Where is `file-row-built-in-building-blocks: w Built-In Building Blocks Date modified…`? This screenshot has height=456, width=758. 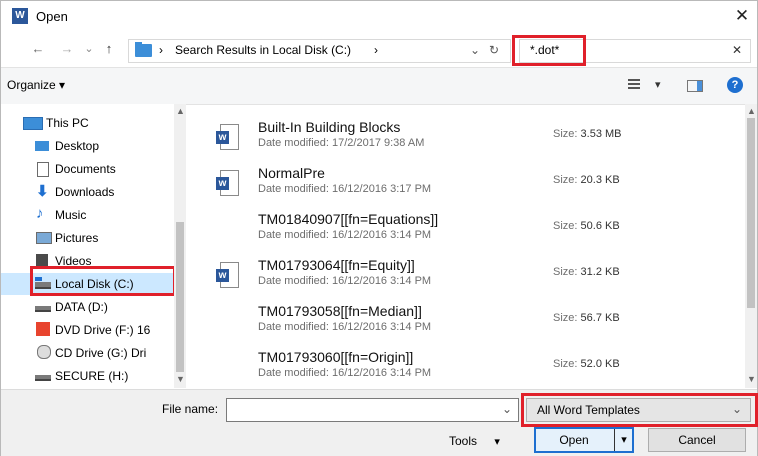 file-row-built-in-building-blocks: w Built-In Building Blocks Date modified… is located at coordinates (466, 132).